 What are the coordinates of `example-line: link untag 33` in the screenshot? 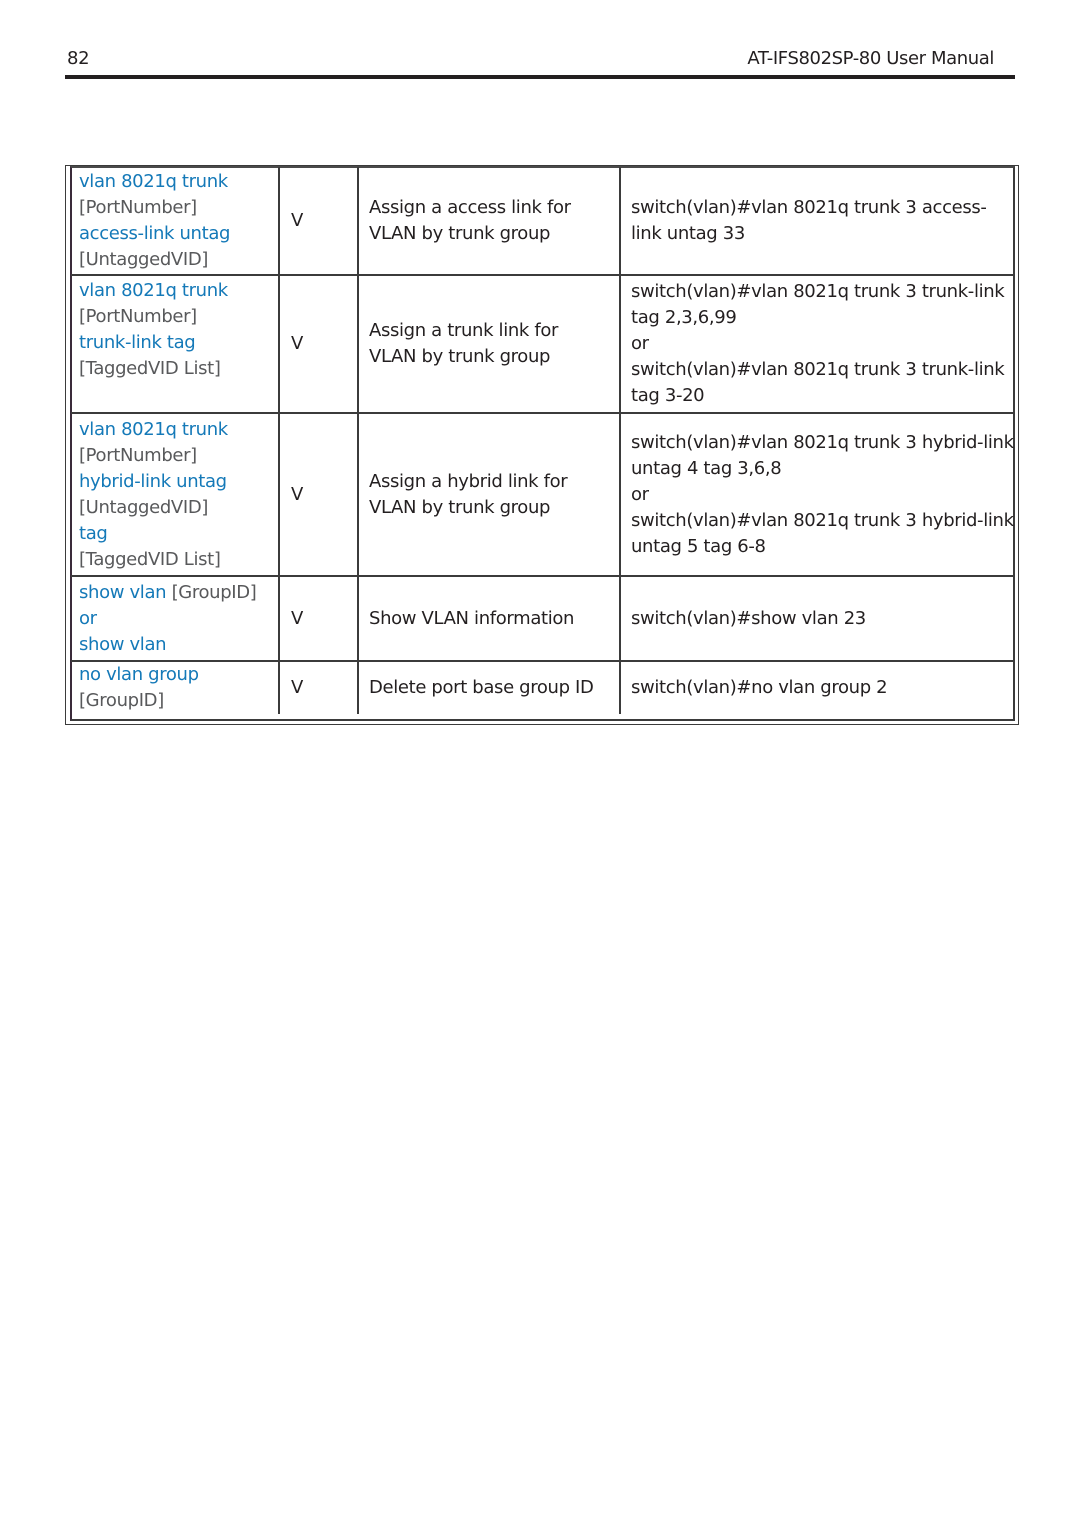 It's located at (688, 233).